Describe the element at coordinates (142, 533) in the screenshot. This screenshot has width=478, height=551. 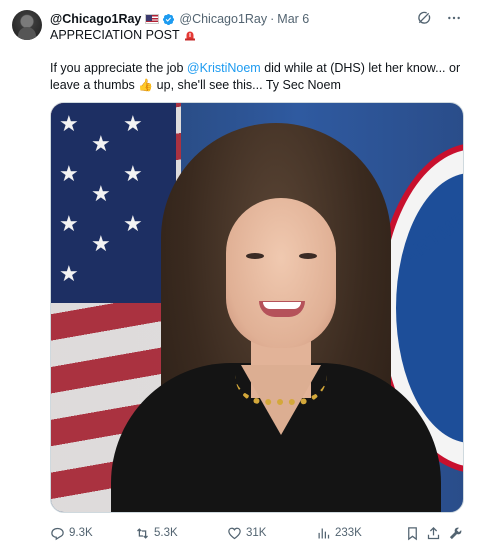
I see `retweet-icon` at that location.